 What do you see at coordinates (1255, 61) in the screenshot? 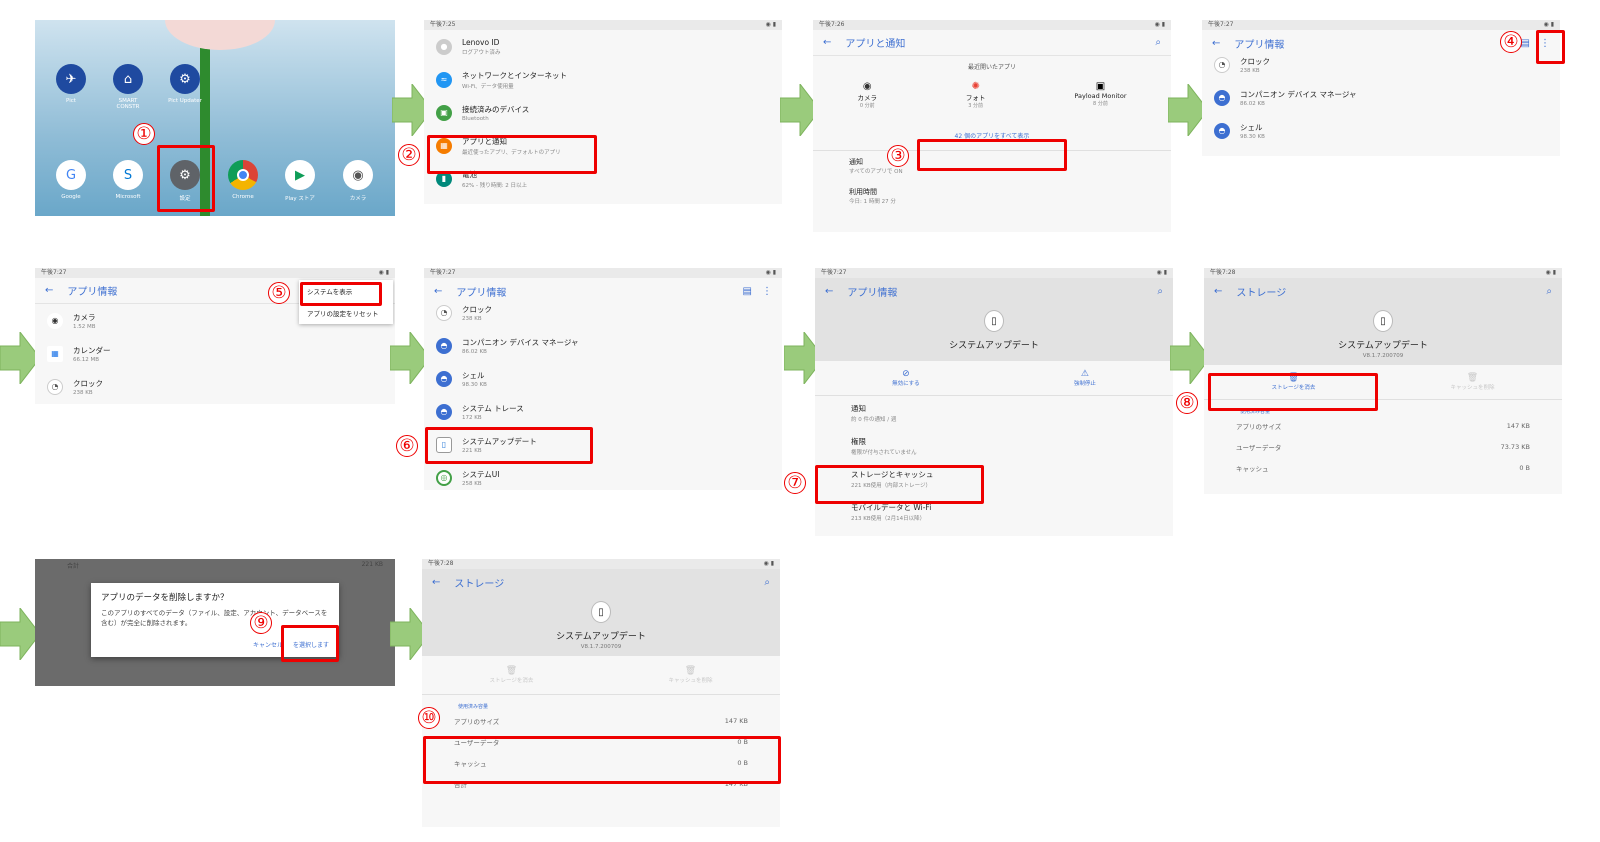
I see `item-title: クロック` at bounding box center [1255, 61].